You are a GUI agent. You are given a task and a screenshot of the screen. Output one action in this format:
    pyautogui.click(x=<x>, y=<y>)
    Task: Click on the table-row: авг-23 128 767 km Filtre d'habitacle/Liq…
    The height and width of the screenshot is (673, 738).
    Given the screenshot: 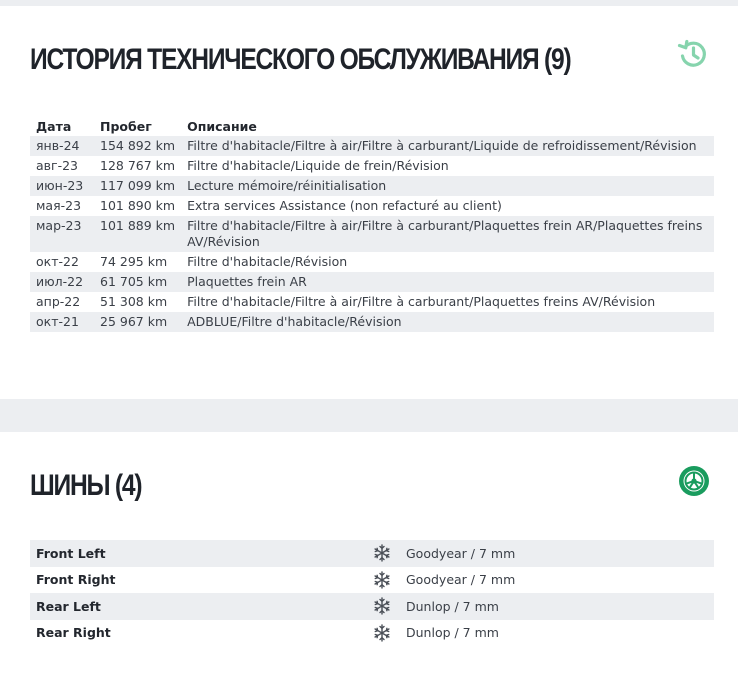 What is the action you would take?
    pyautogui.click(x=372, y=166)
    